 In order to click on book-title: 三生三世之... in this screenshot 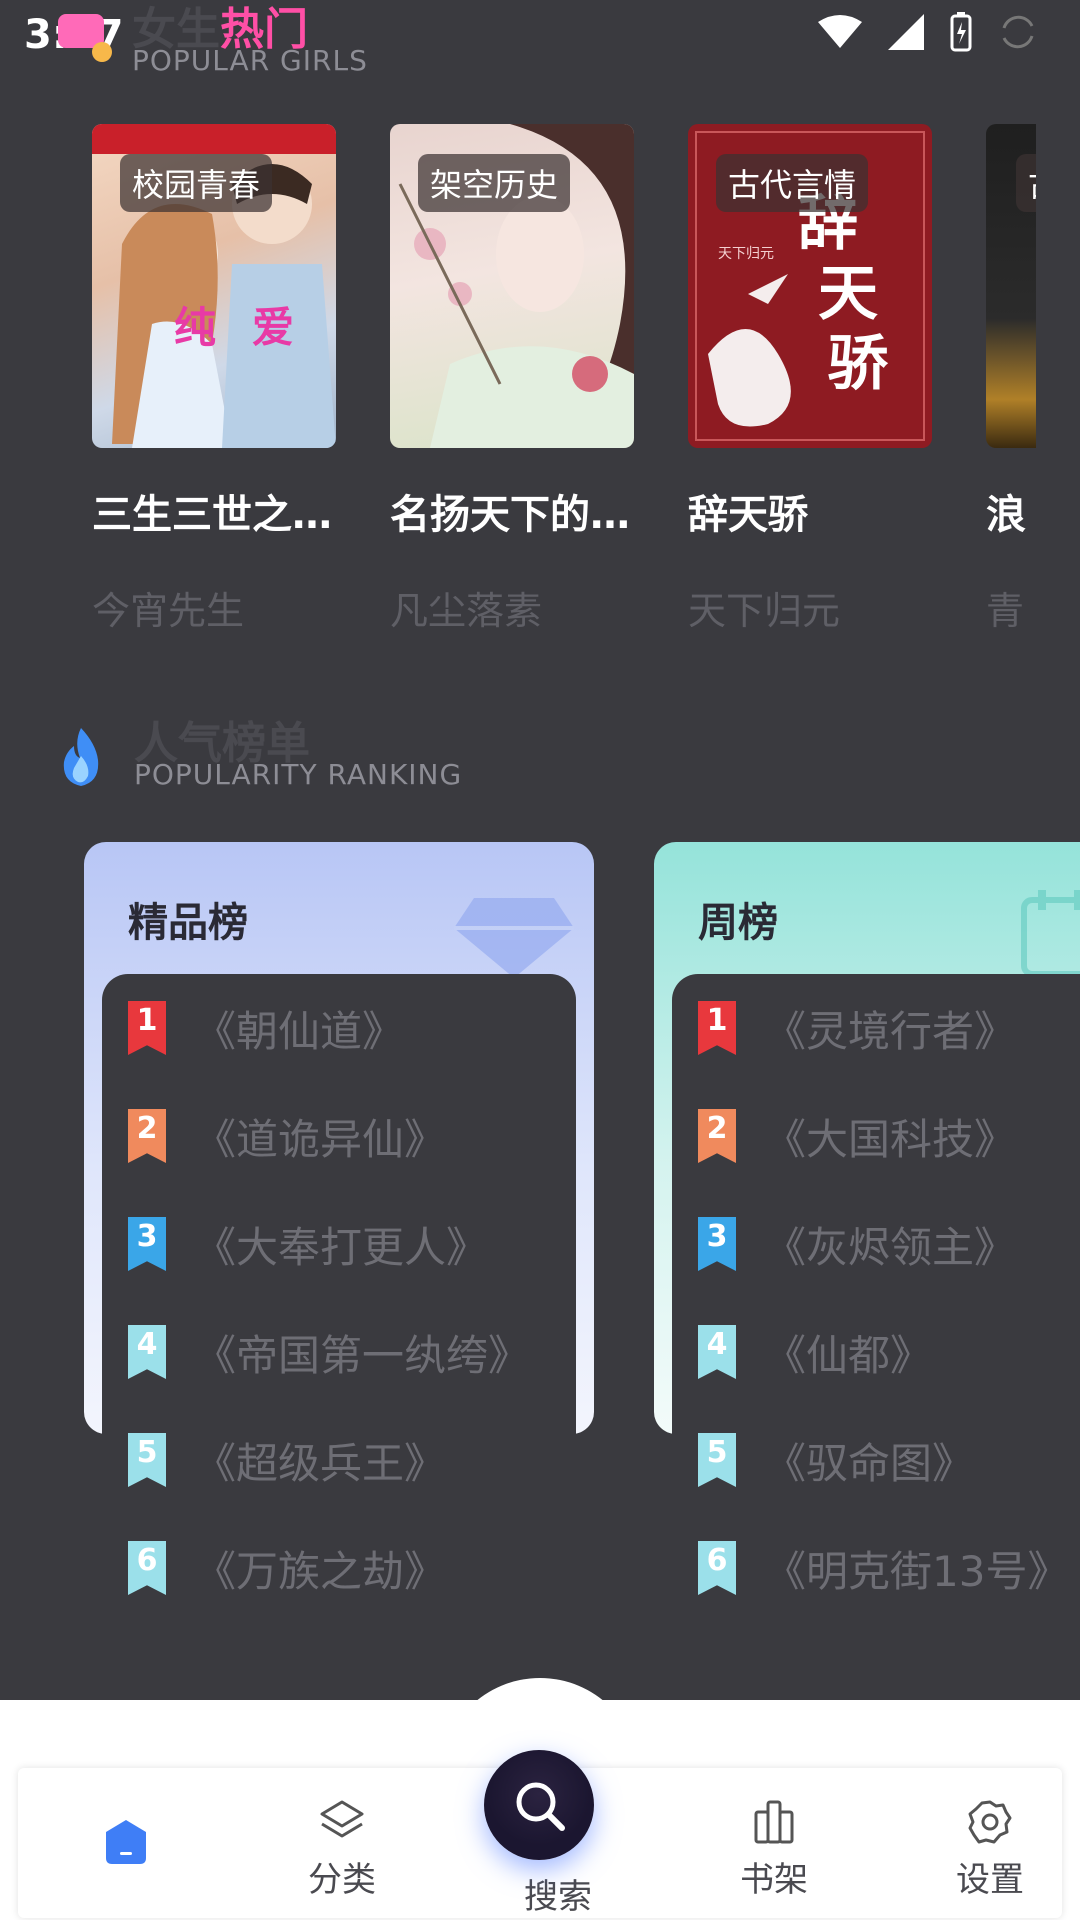, I will do `click(214, 511)`.